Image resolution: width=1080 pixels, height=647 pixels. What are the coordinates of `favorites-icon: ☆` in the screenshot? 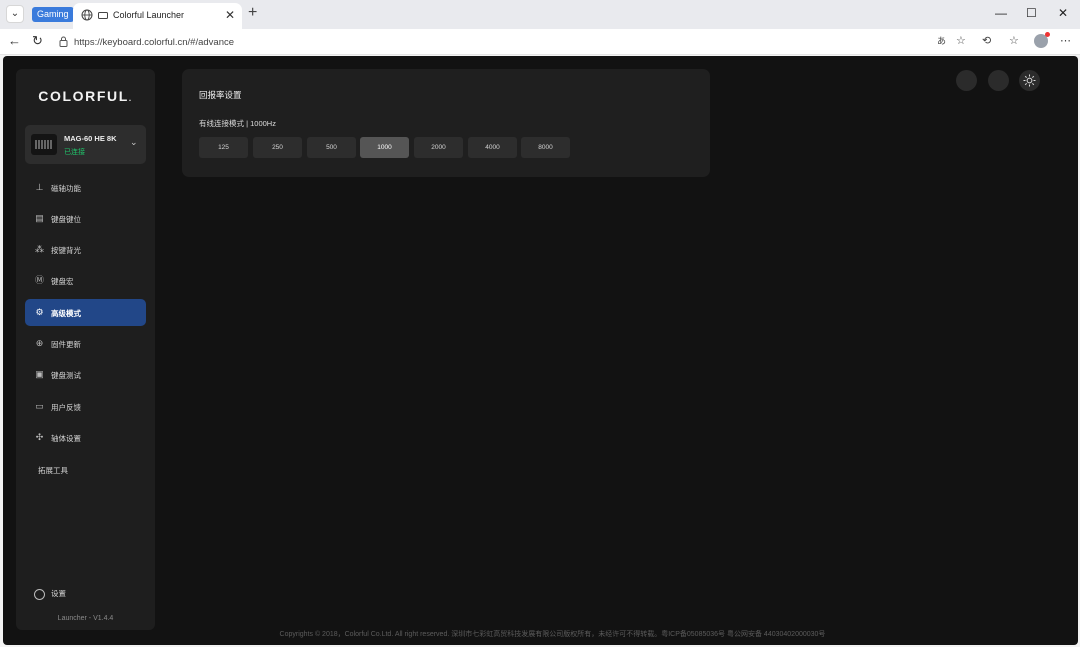 It's located at (1014, 41).